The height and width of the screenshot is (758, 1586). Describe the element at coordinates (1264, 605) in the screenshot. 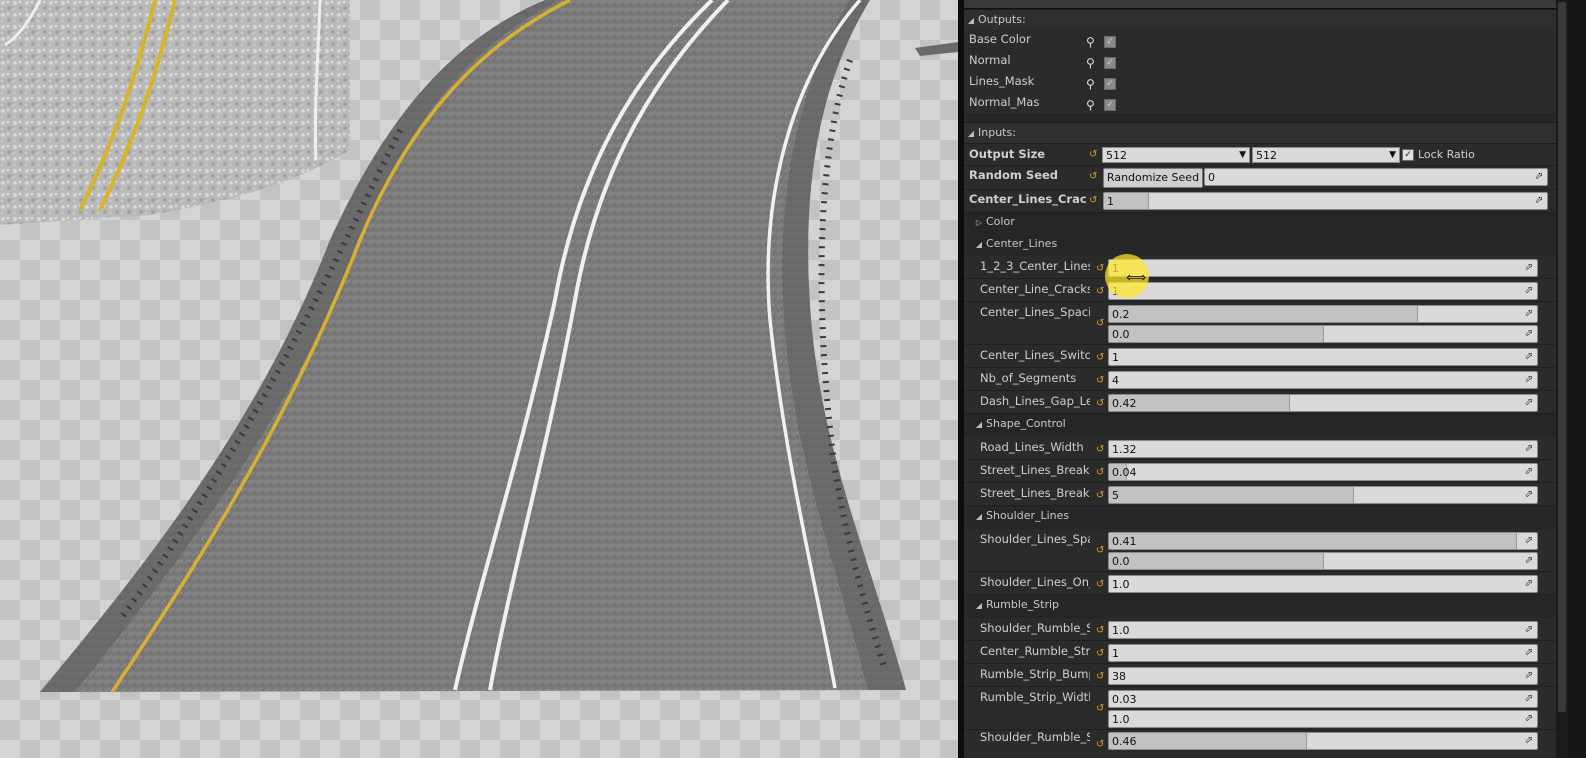

I see `group-rumble-strip: ◢ Rumble_Strip` at that location.